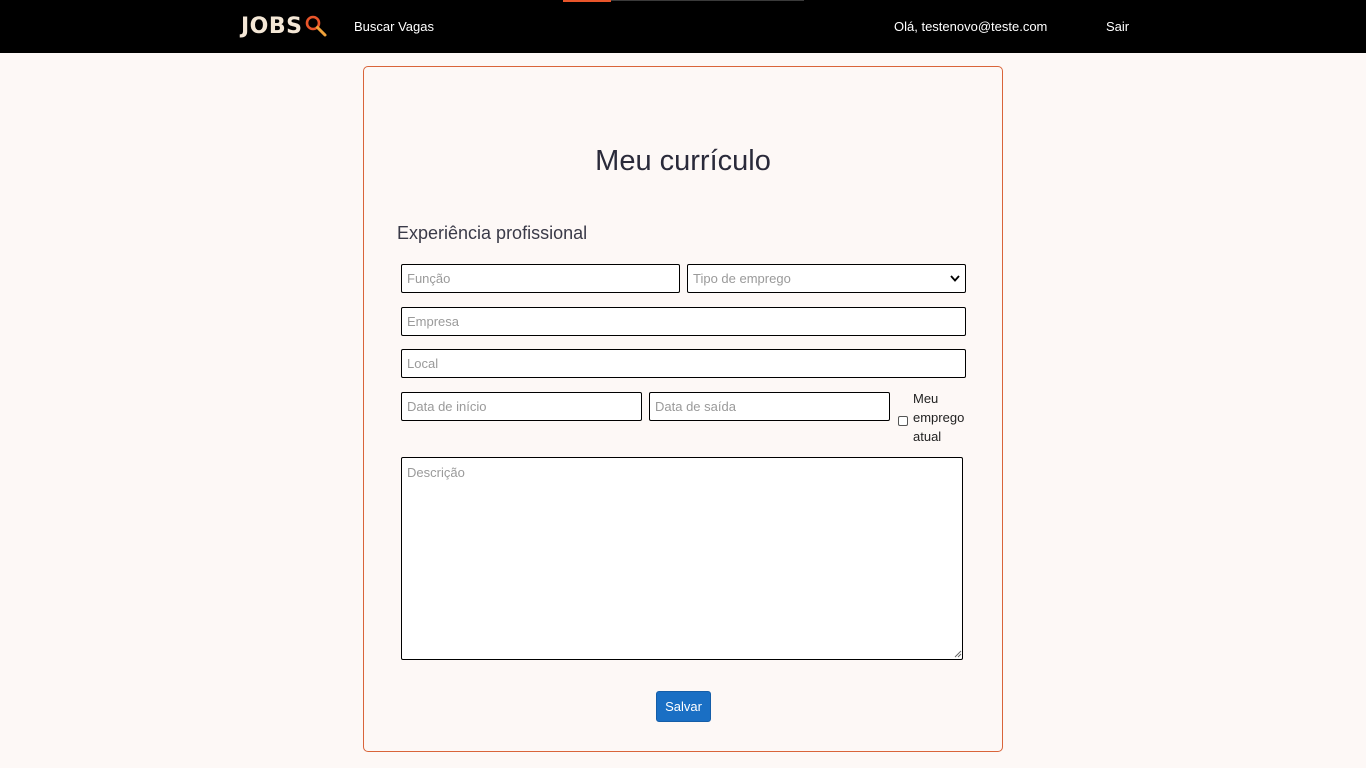 The height and width of the screenshot is (768, 1366). What do you see at coordinates (683, 1) in the screenshot?
I see `loading-progress-bar` at bounding box center [683, 1].